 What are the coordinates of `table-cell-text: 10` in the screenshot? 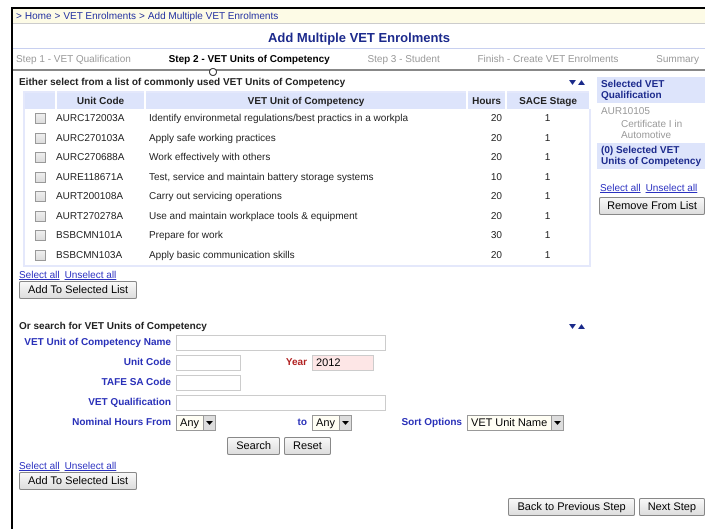 It's located at (496, 177).